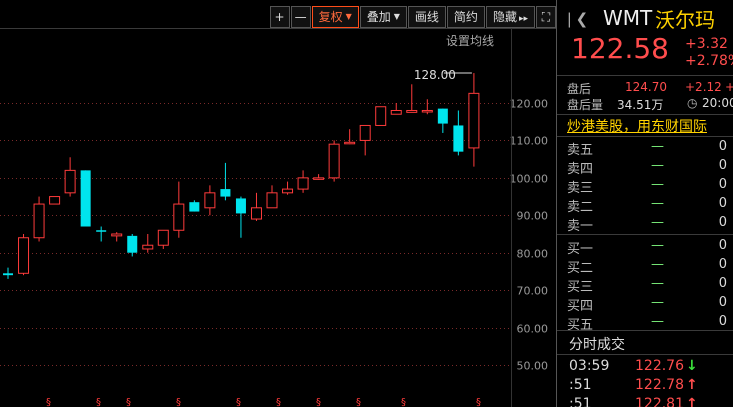  What do you see at coordinates (533, 254) in the screenshot?
I see `y-tick-label: 80.00` at bounding box center [533, 254].